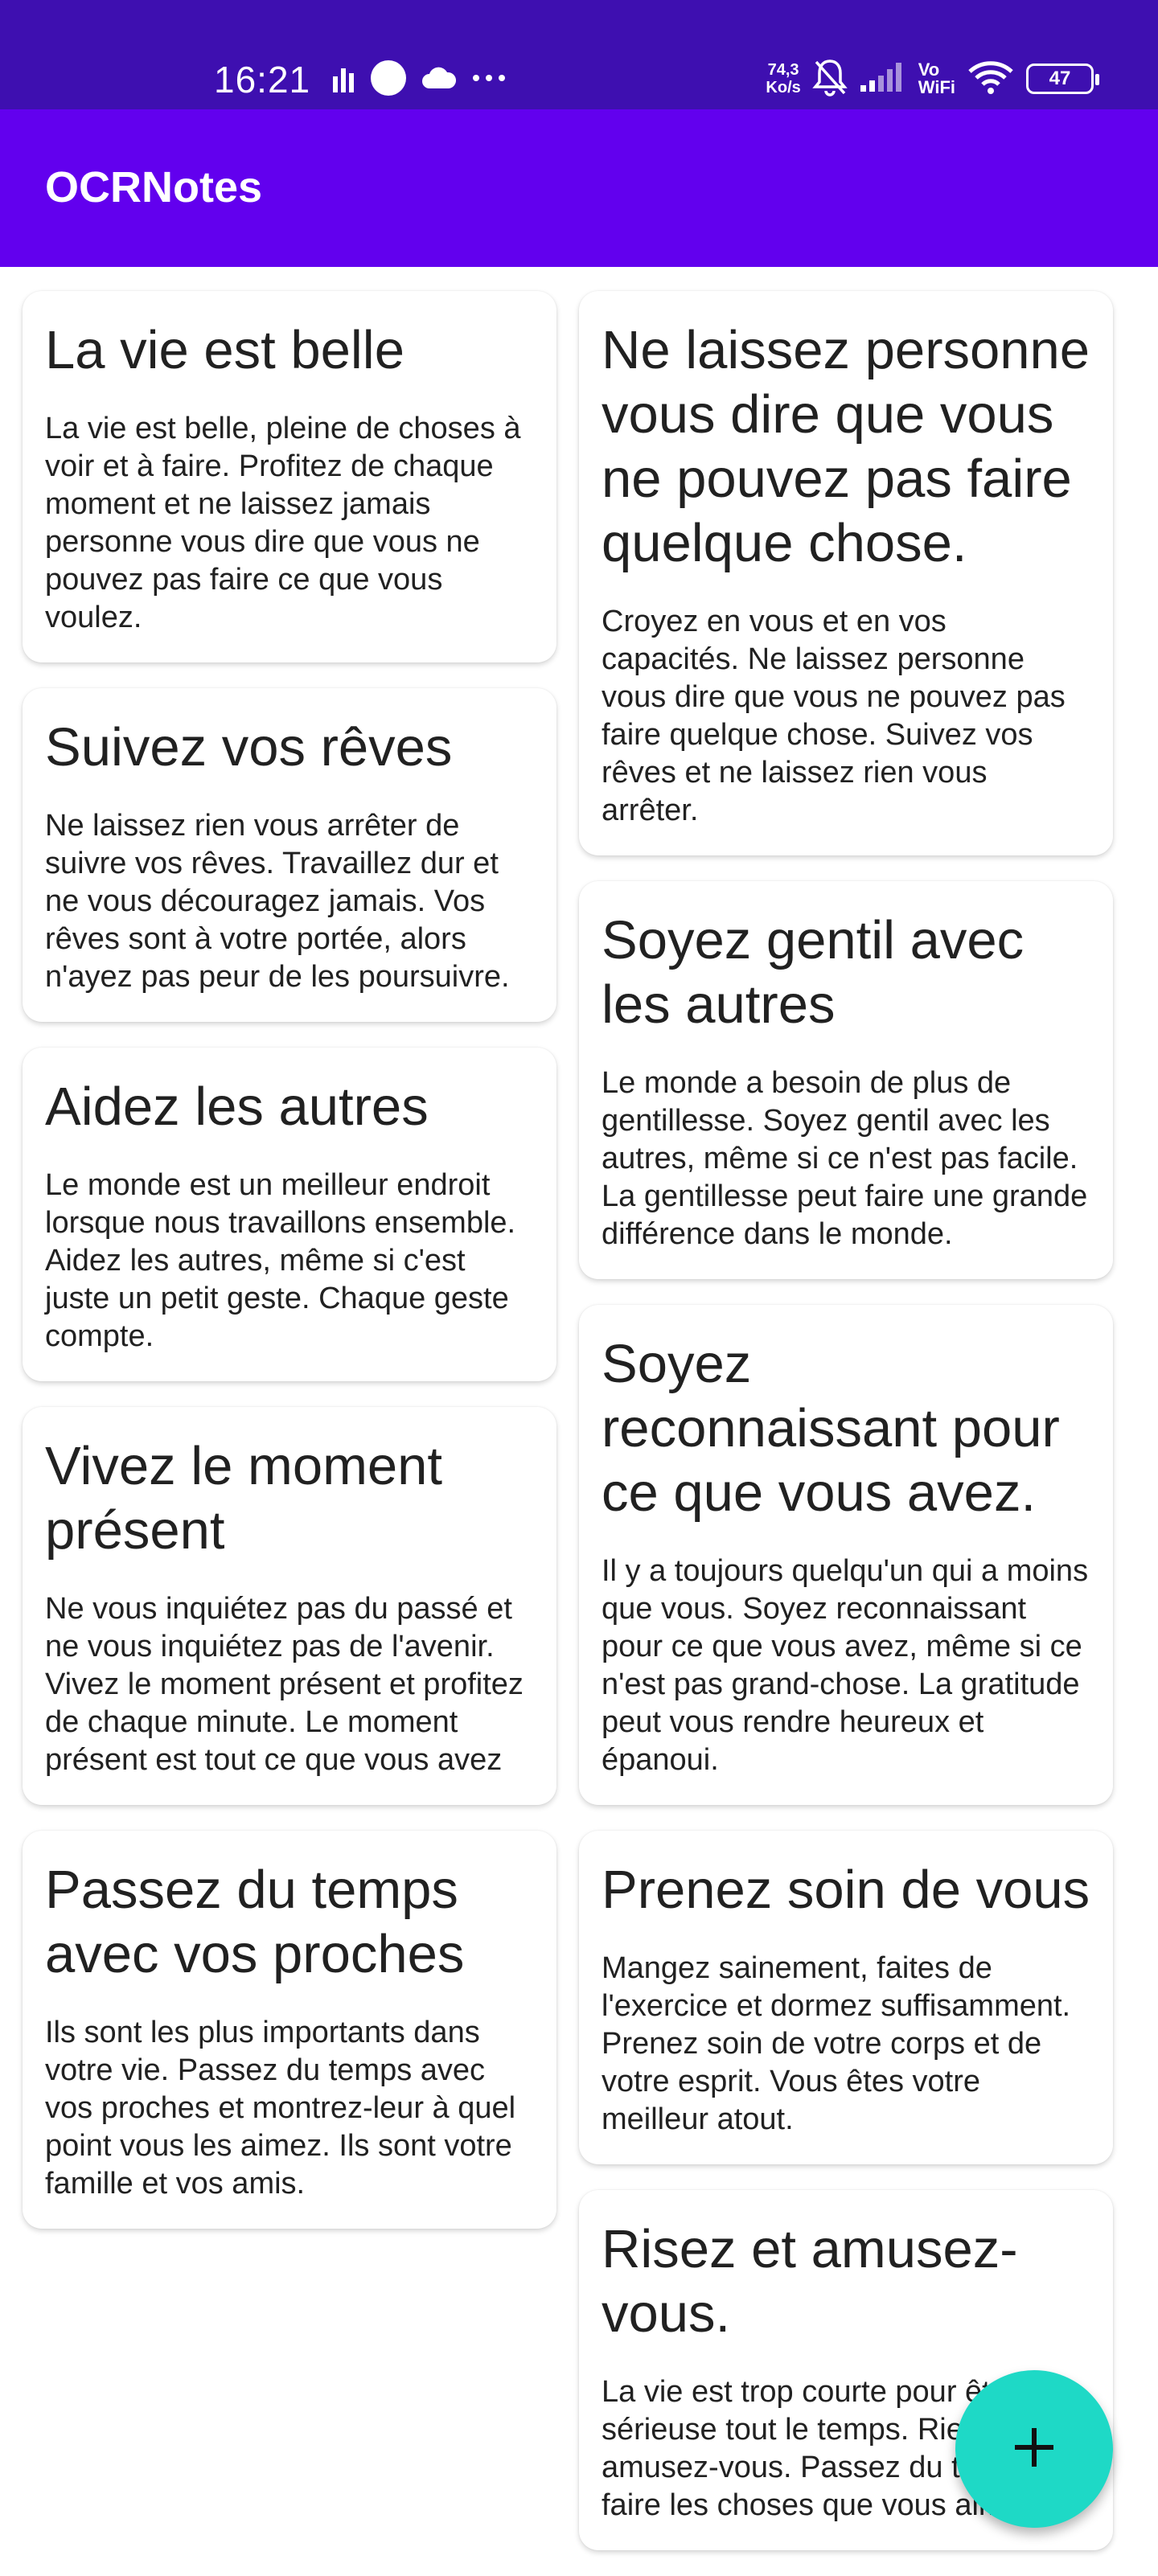 The width and height of the screenshot is (1158, 2576). I want to click on cell-signal-icon, so click(883, 79).